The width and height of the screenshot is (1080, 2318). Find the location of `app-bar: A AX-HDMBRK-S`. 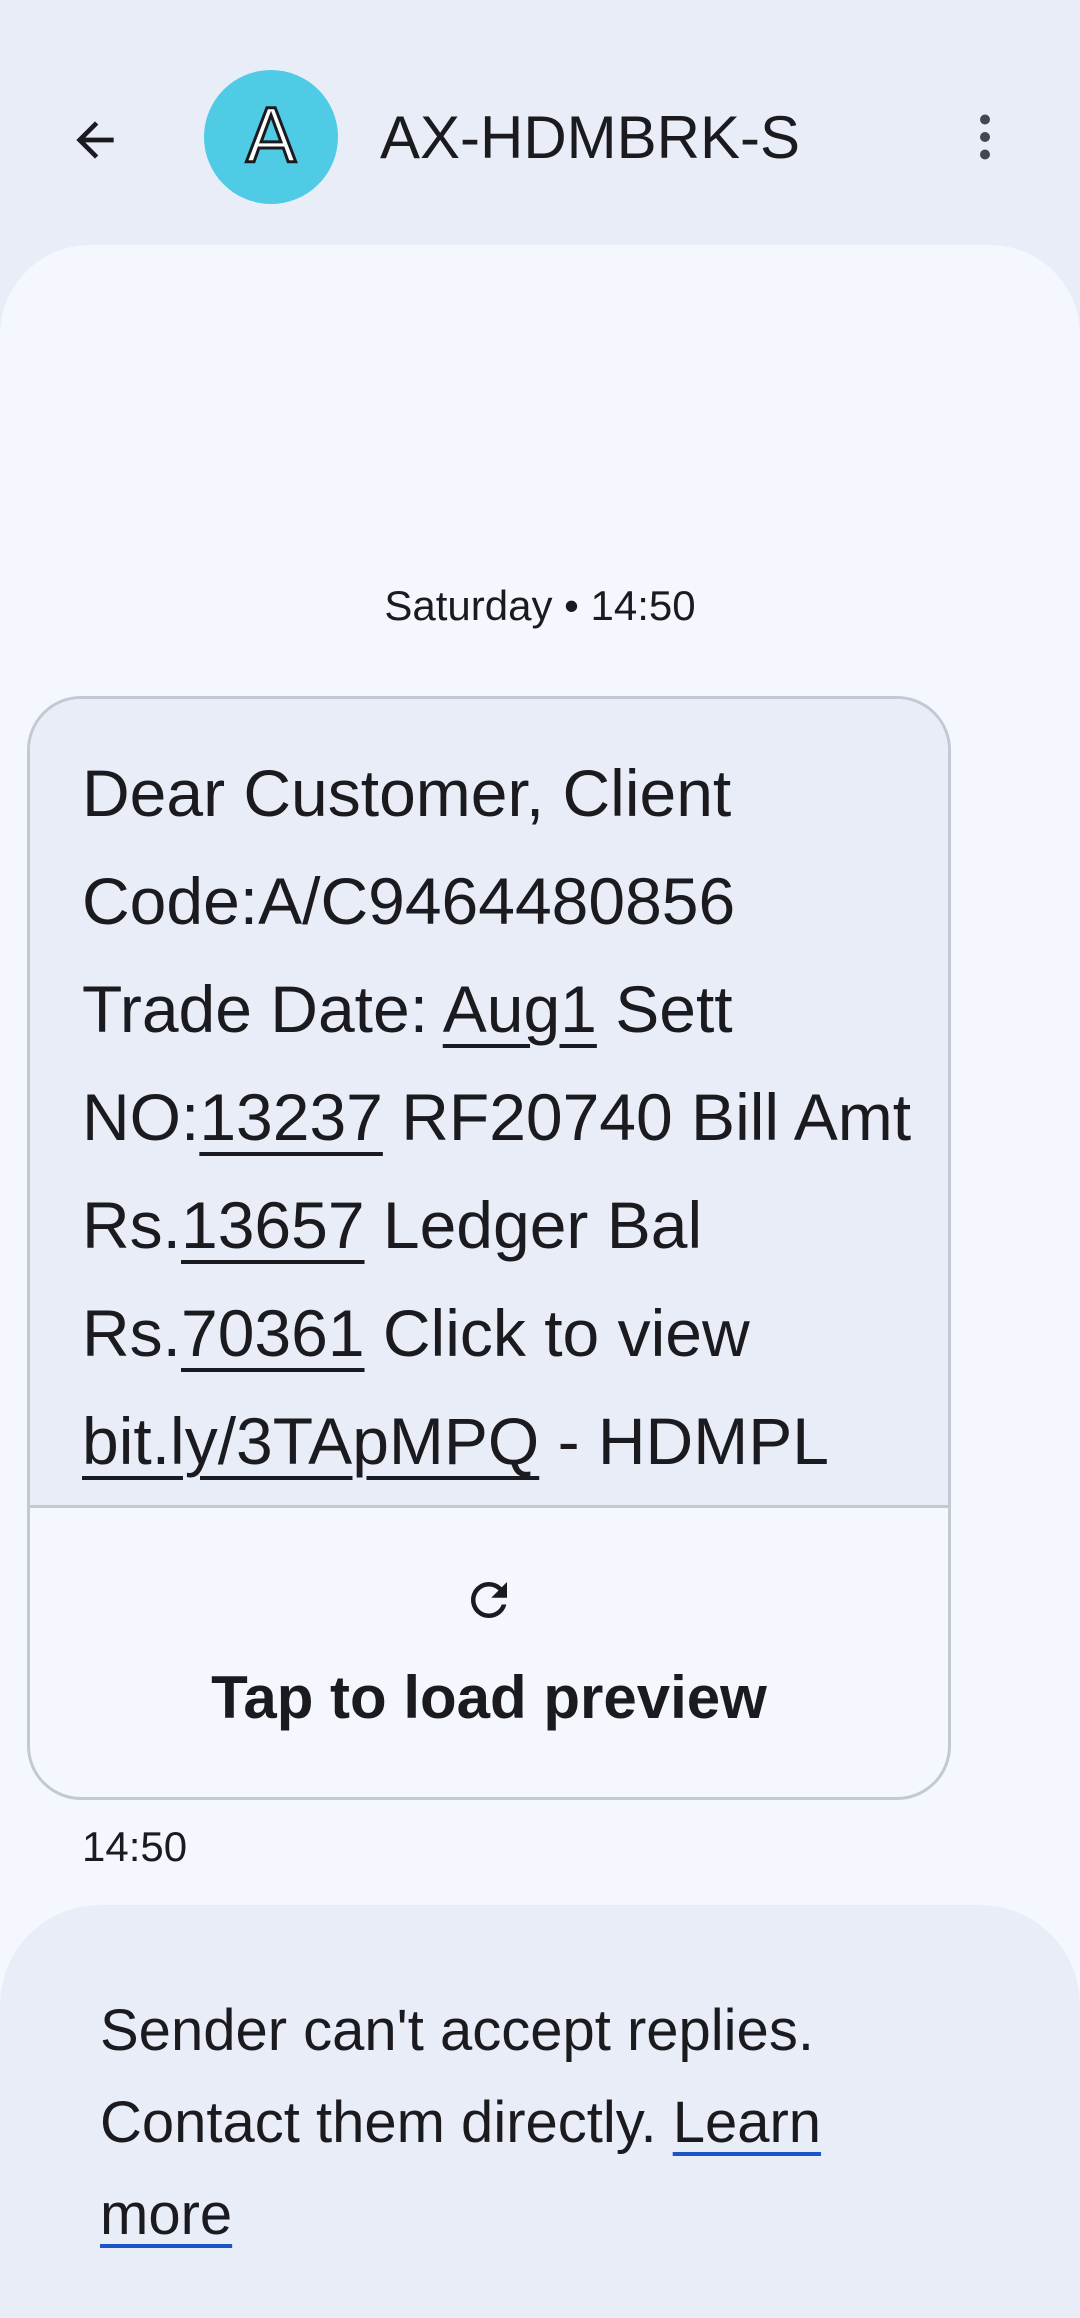

app-bar: A AX-HDMBRK-S is located at coordinates (540, 122).